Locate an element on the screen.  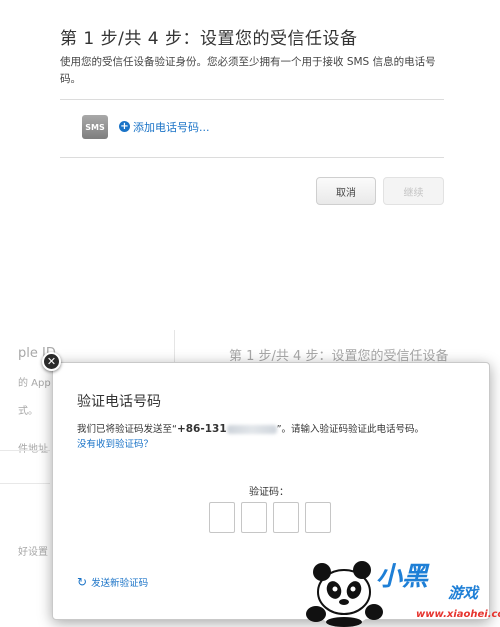
code-label: 验证码： is located at coordinates (269, 492).